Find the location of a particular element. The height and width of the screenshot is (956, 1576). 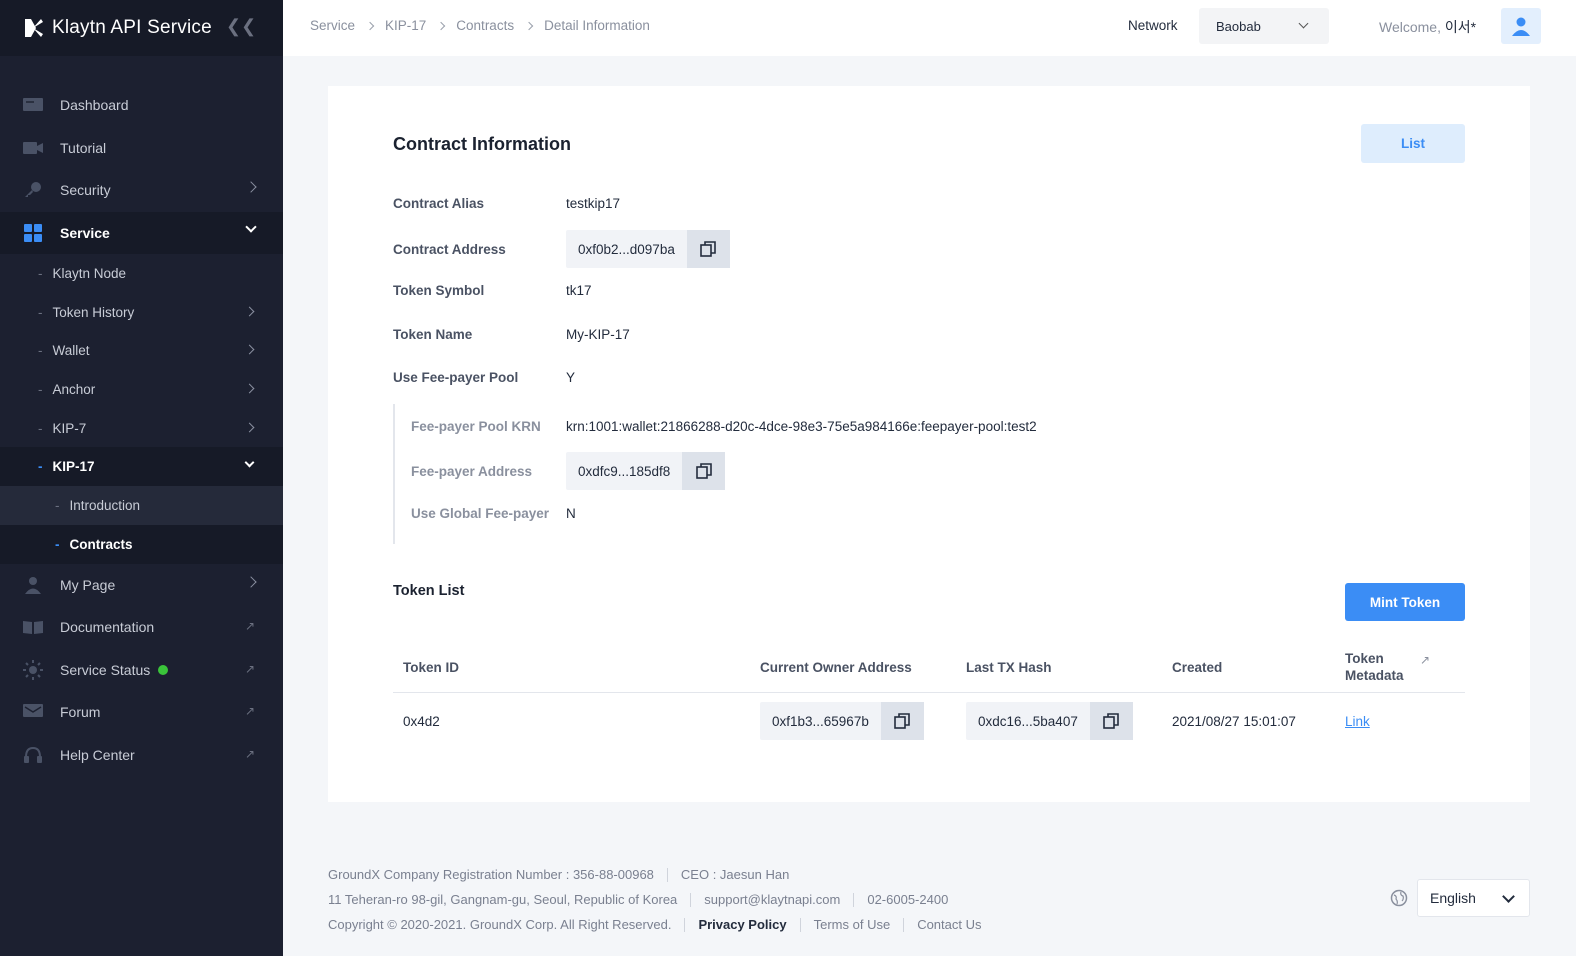

address-value: 0xdc16...5ba407 is located at coordinates (1028, 721).